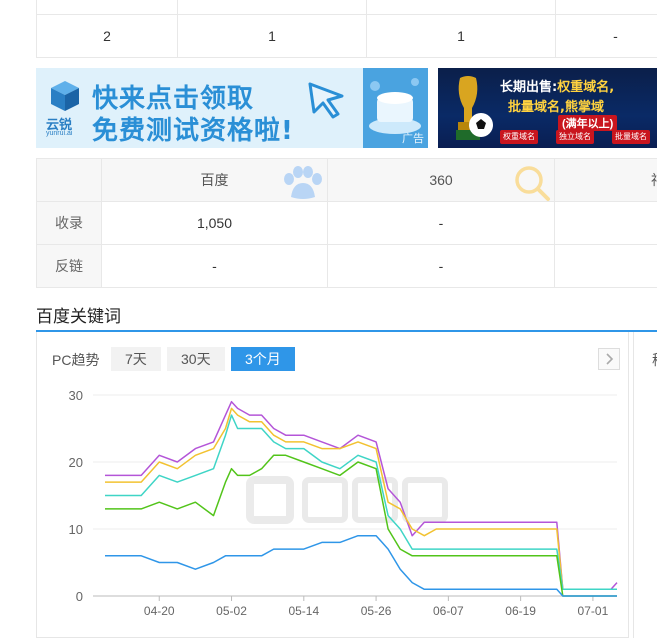 The height and width of the screenshot is (638, 657). Describe the element at coordinates (76, 360) in the screenshot. I see `pc-trend-label: PC趋势` at that location.